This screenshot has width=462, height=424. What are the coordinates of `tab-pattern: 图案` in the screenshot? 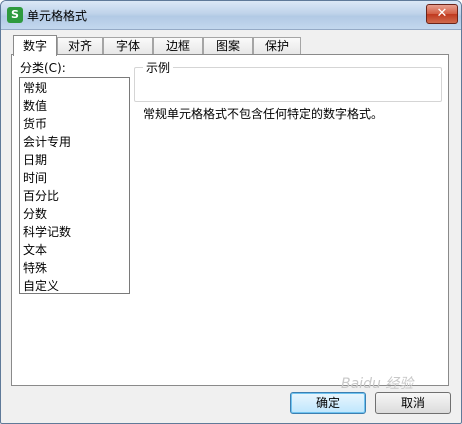 It's located at (228, 46).